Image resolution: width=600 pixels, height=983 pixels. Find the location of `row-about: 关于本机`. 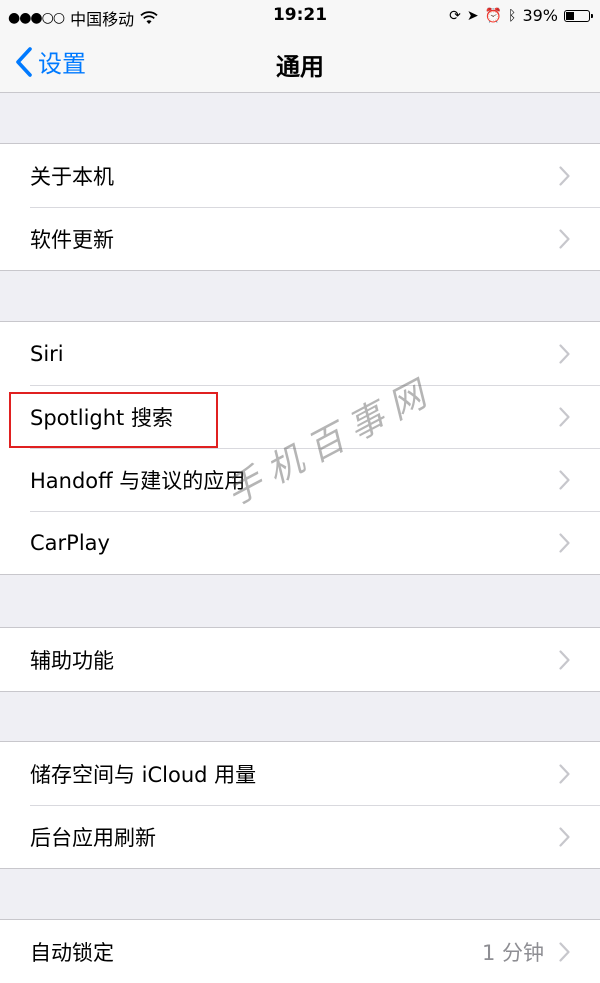

row-about: 关于本机 is located at coordinates (300, 175).